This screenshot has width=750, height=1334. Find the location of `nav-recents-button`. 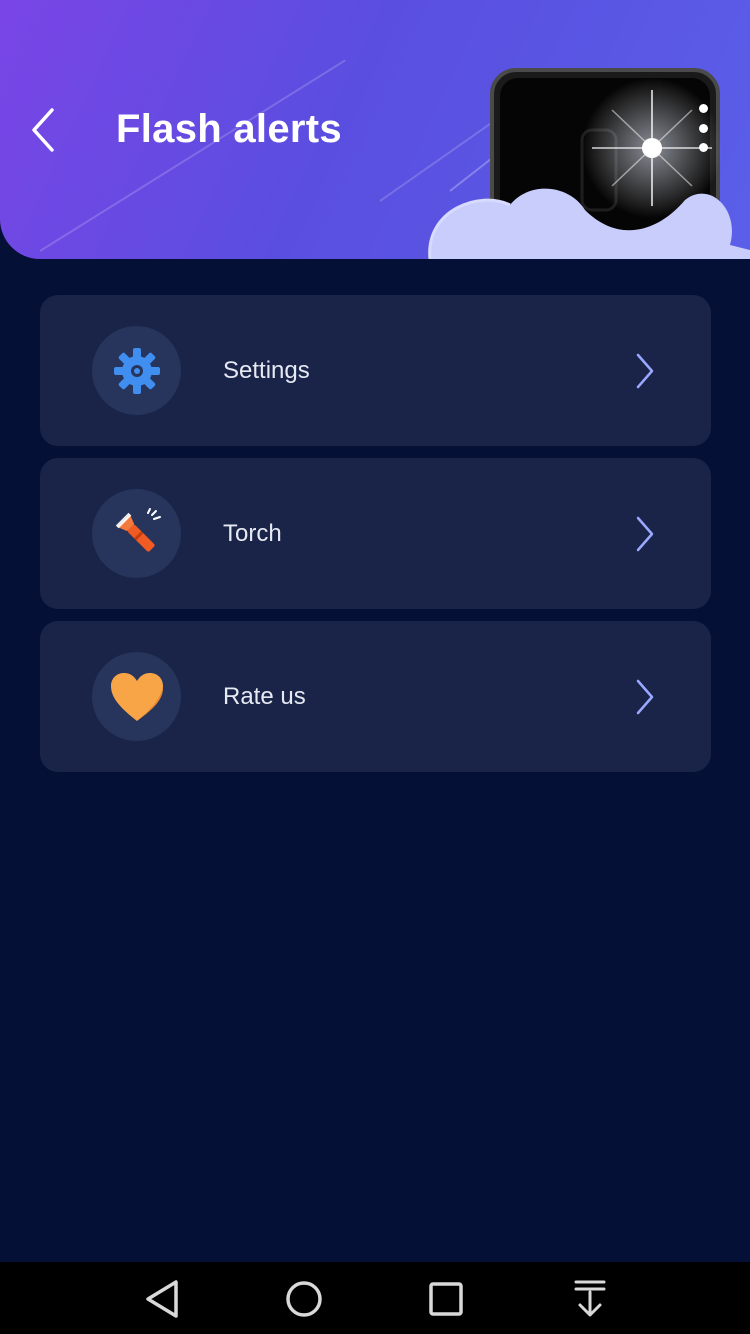

nav-recents-button is located at coordinates (446, 1299).